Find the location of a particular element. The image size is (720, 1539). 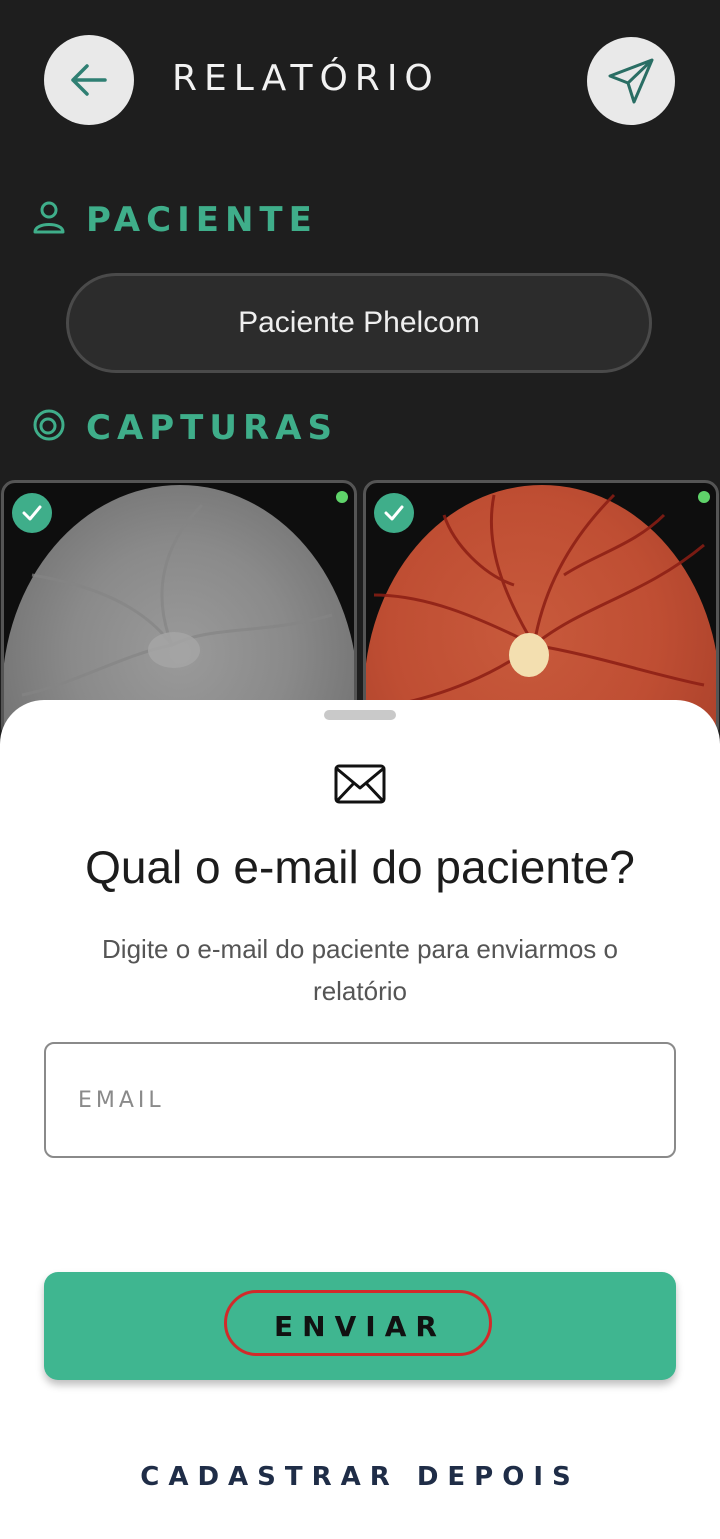

sheet-title: Qual o e-mail do paciente? is located at coordinates (360, 867).